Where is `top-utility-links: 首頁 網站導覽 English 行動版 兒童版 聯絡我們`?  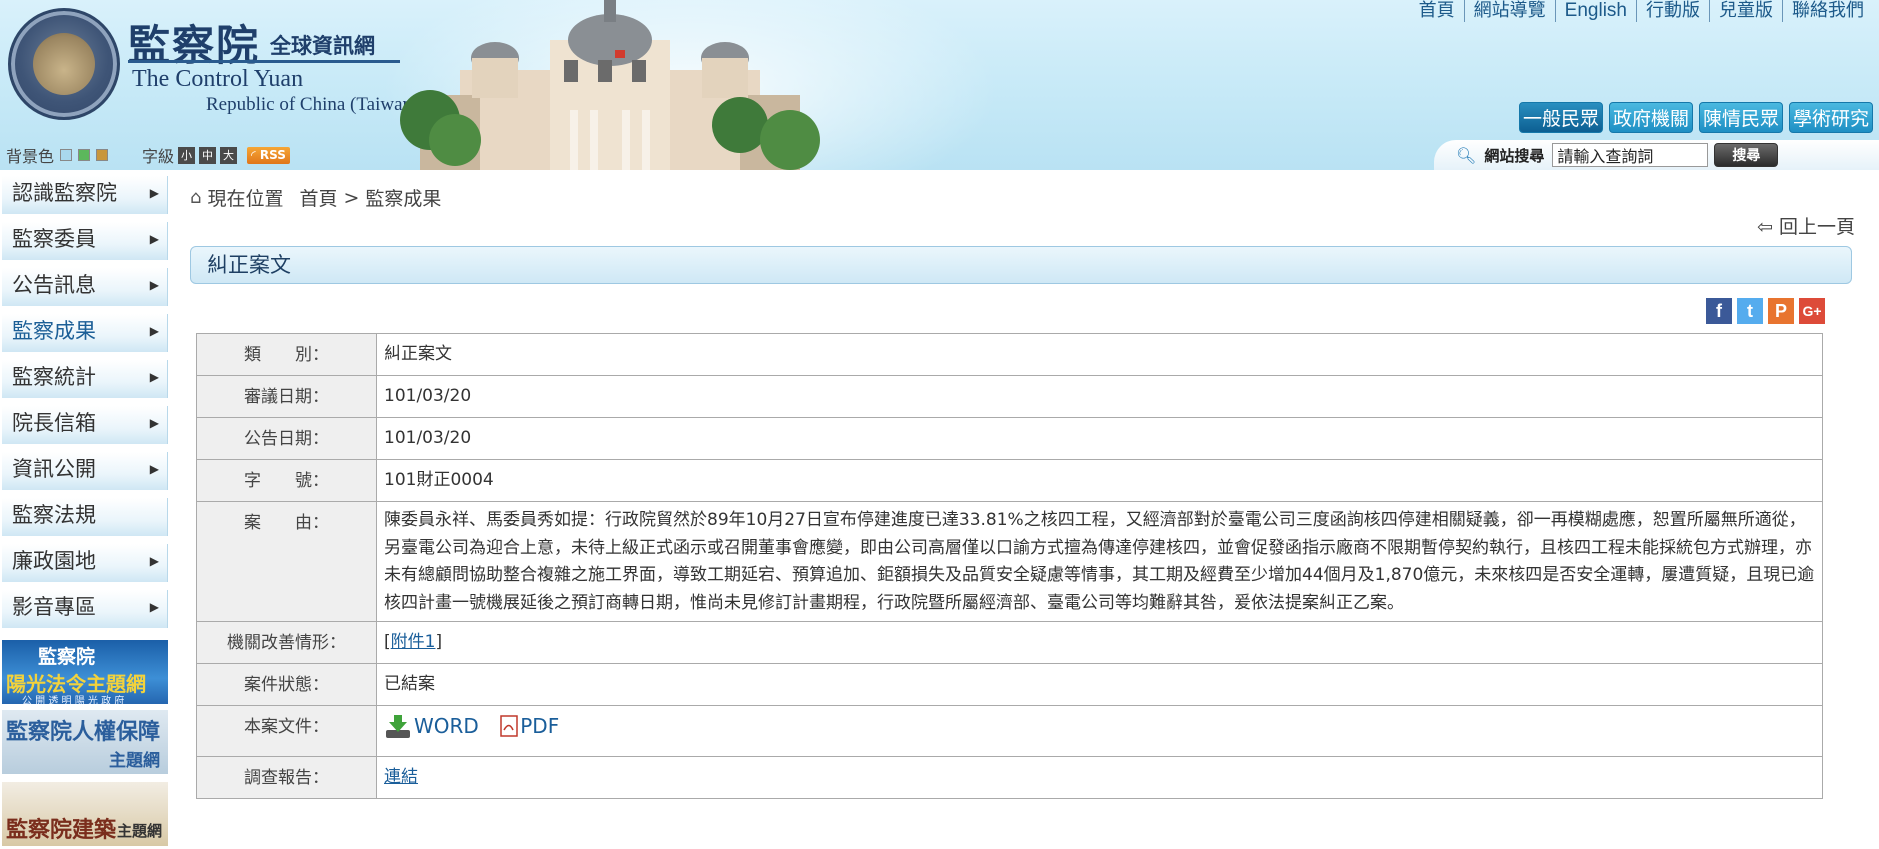
top-utility-links: 首頁 網站導覽 English 行動版 兒童版 聯絡我們 is located at coordinates (1641, 11).